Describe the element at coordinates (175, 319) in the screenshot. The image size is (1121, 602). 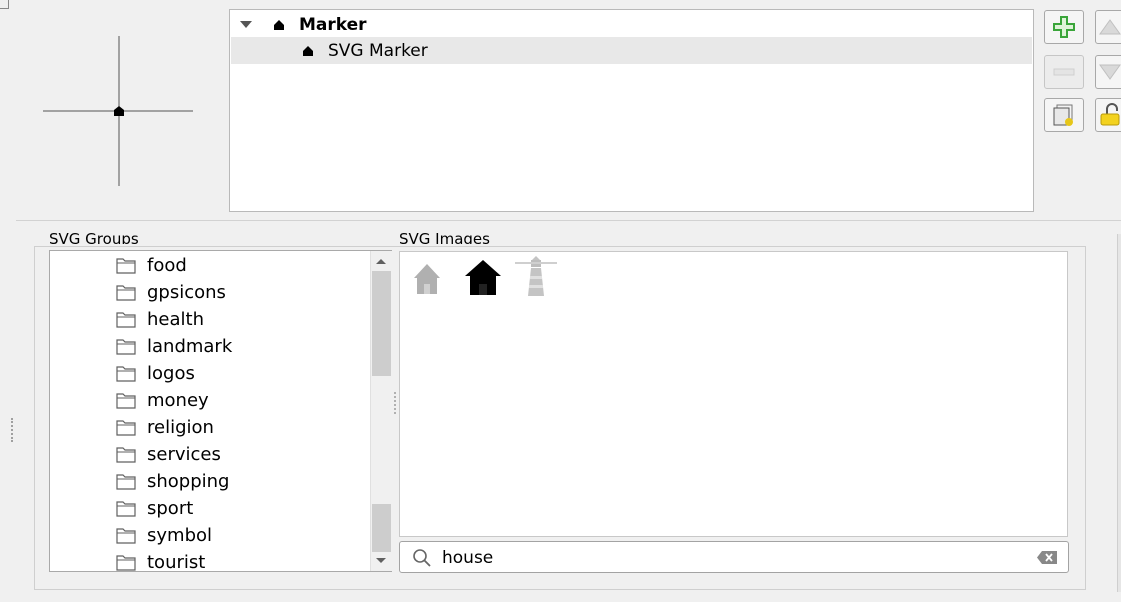
I see `group-item-label: health` at that location.